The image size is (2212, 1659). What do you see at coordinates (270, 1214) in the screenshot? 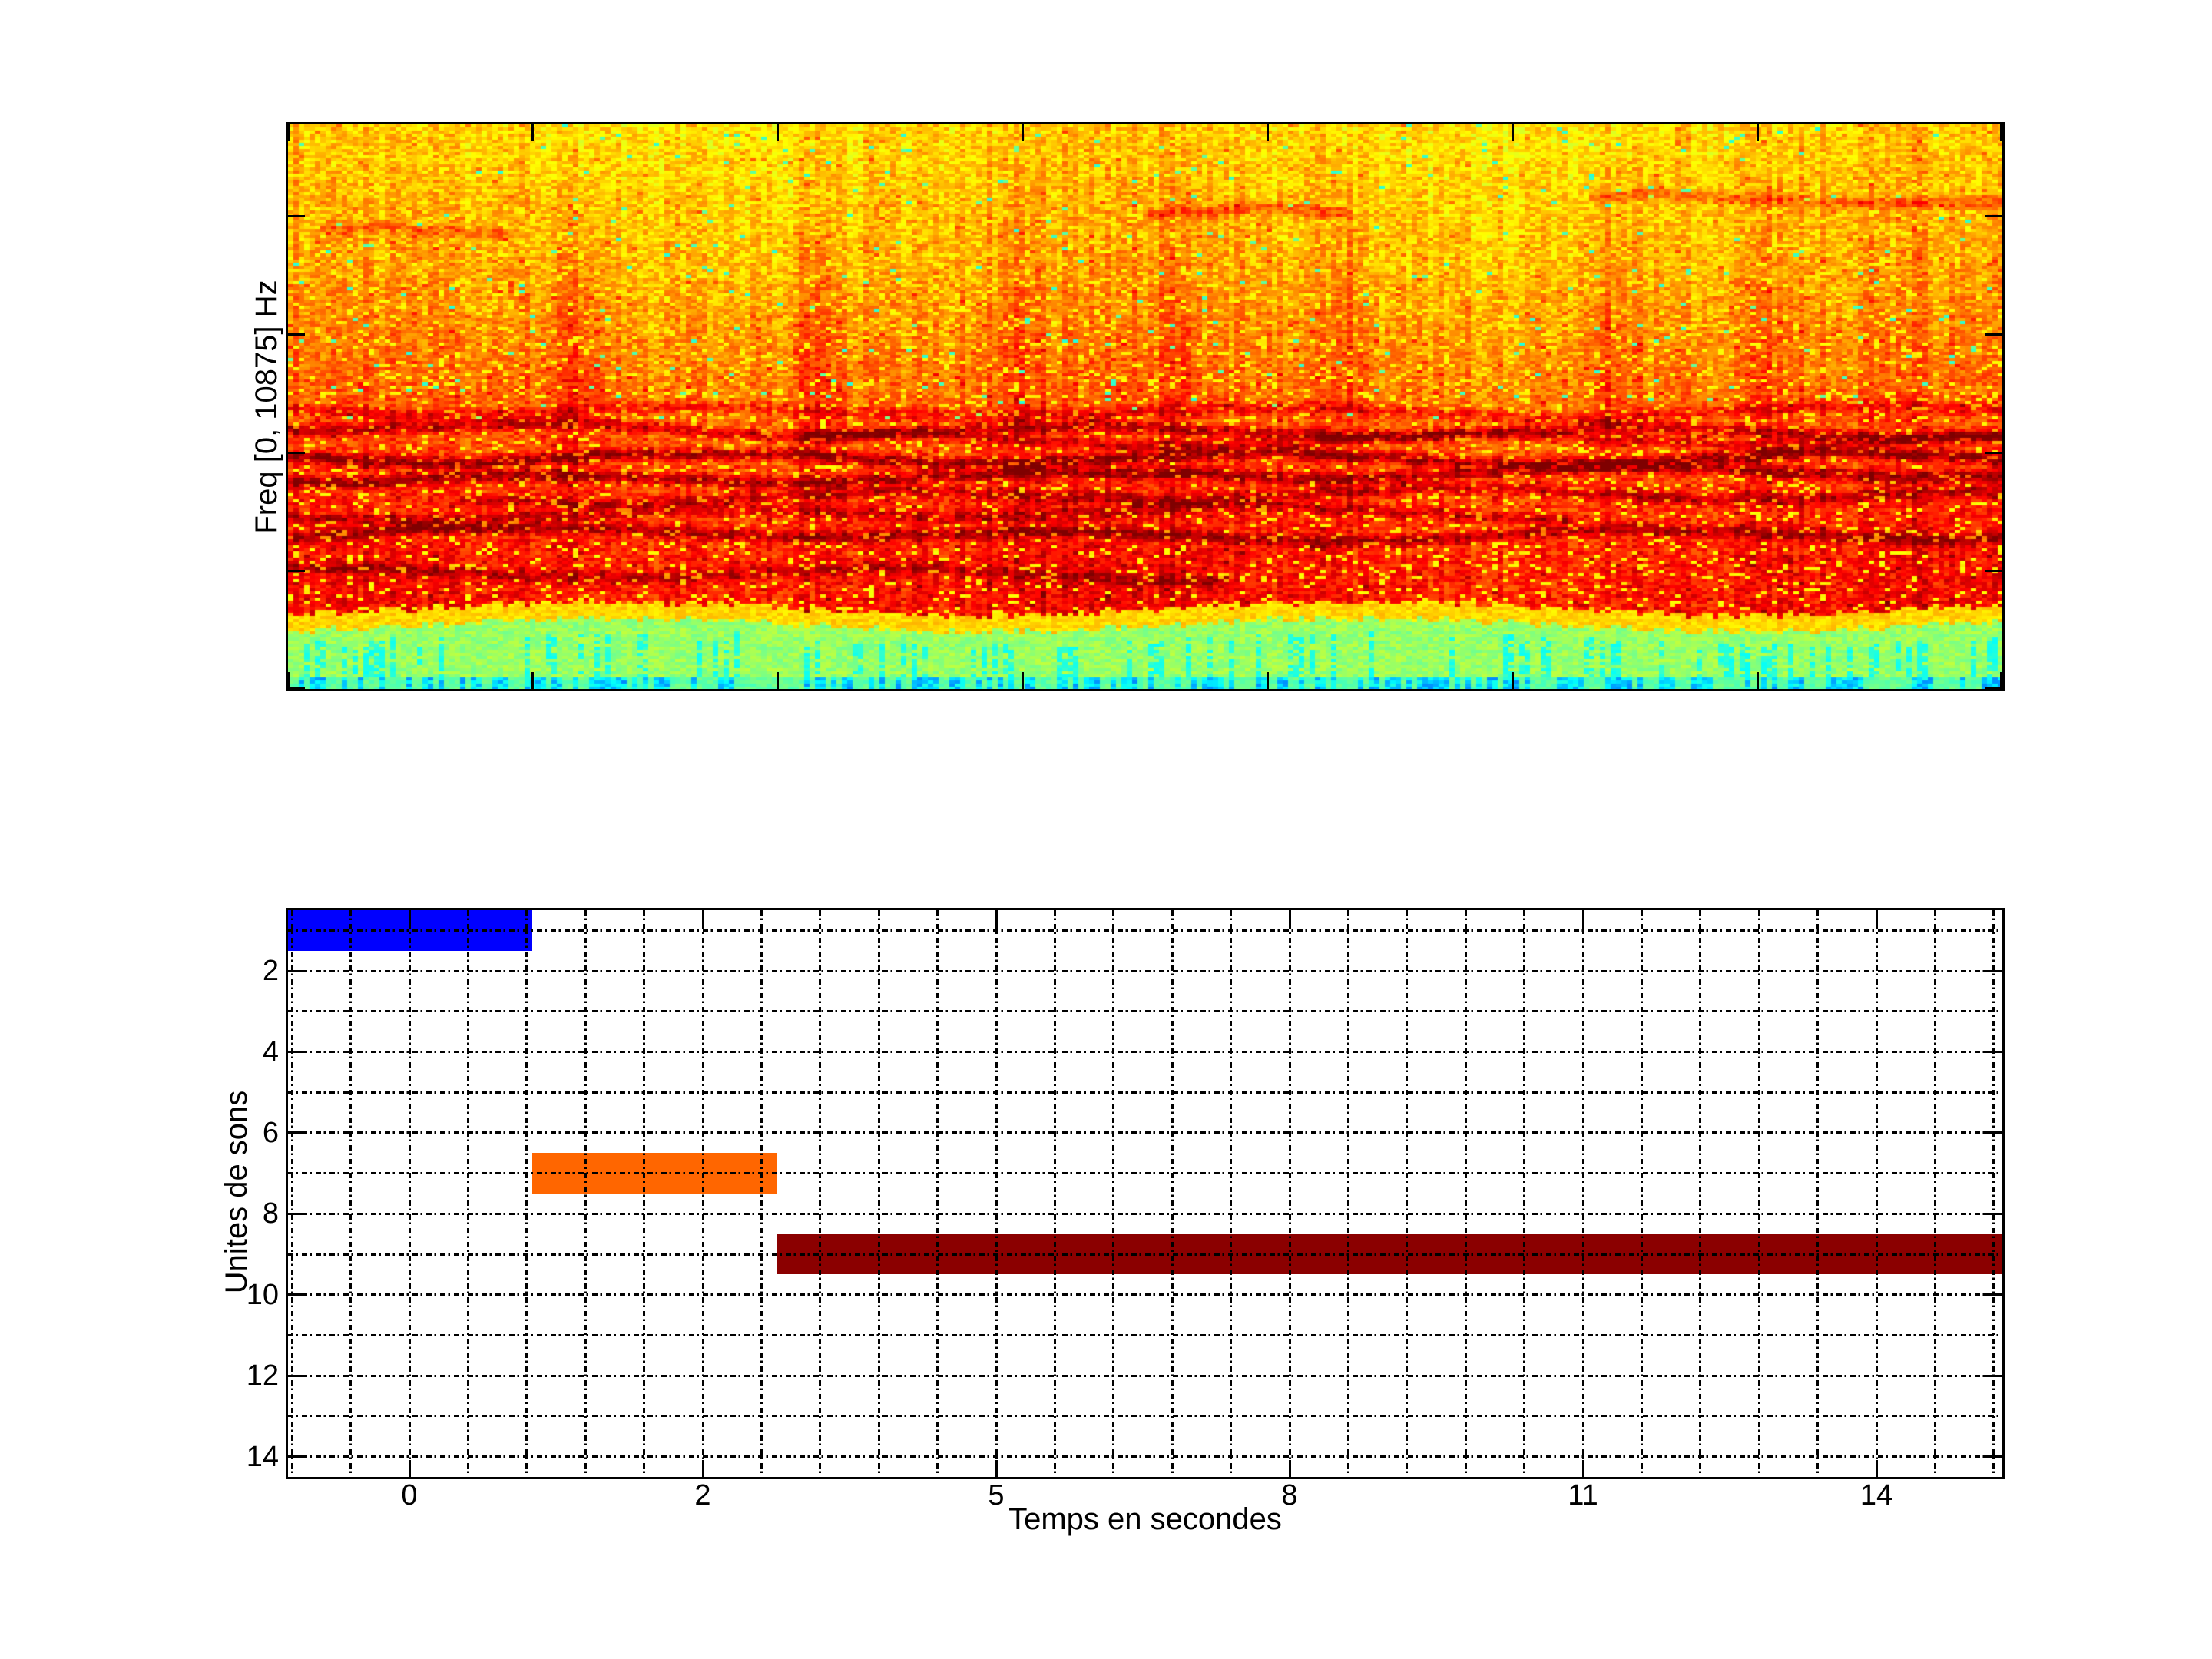
I see `gantt-y-tick-label: 8` at bounding box center [270, 1214].